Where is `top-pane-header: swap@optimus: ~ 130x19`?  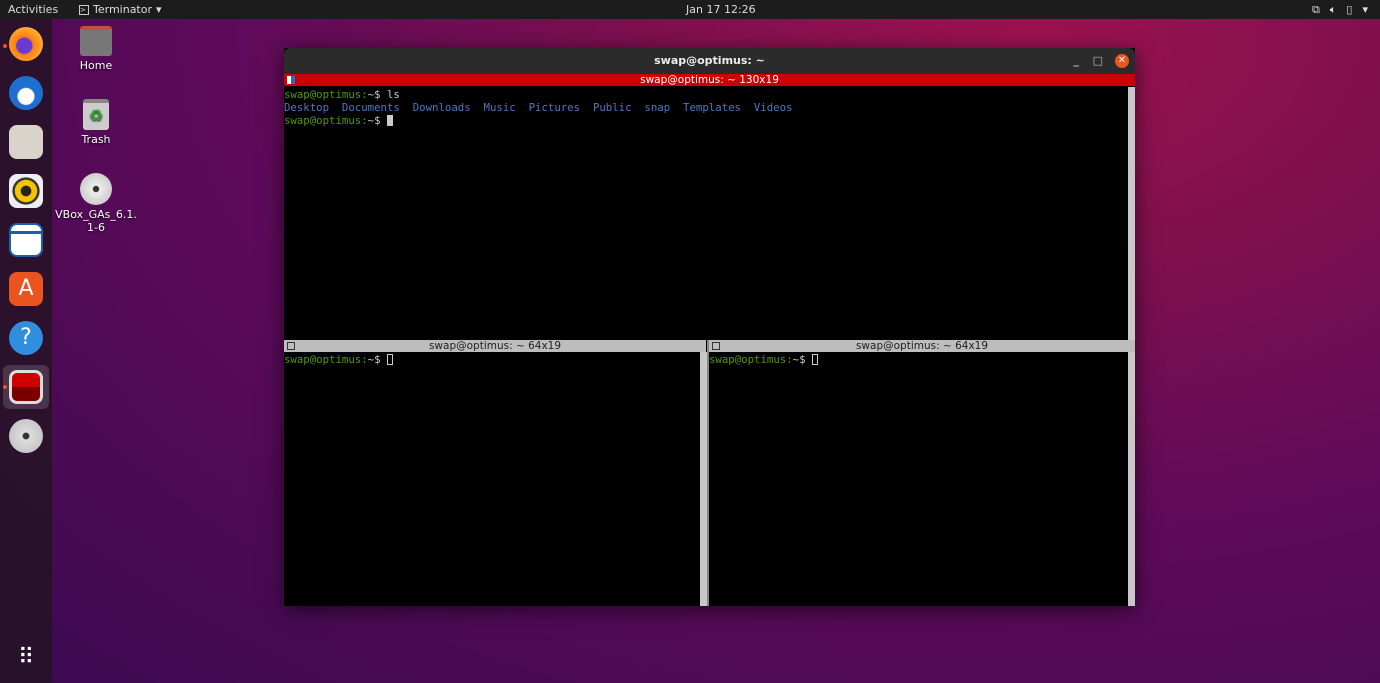
top-pane-header: swap@optimus: ~ 130x19 is located at coordinates (709, 80).